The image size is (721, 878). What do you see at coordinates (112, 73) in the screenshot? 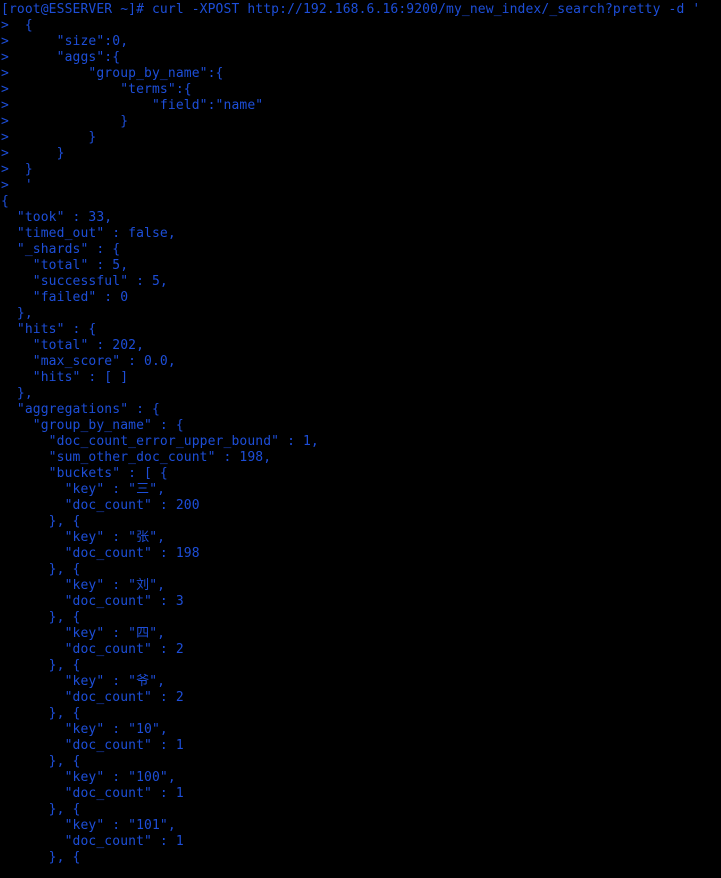
I see `terminal-continuation-line: > "group_by_name":{` at bounding box center [112, 73].